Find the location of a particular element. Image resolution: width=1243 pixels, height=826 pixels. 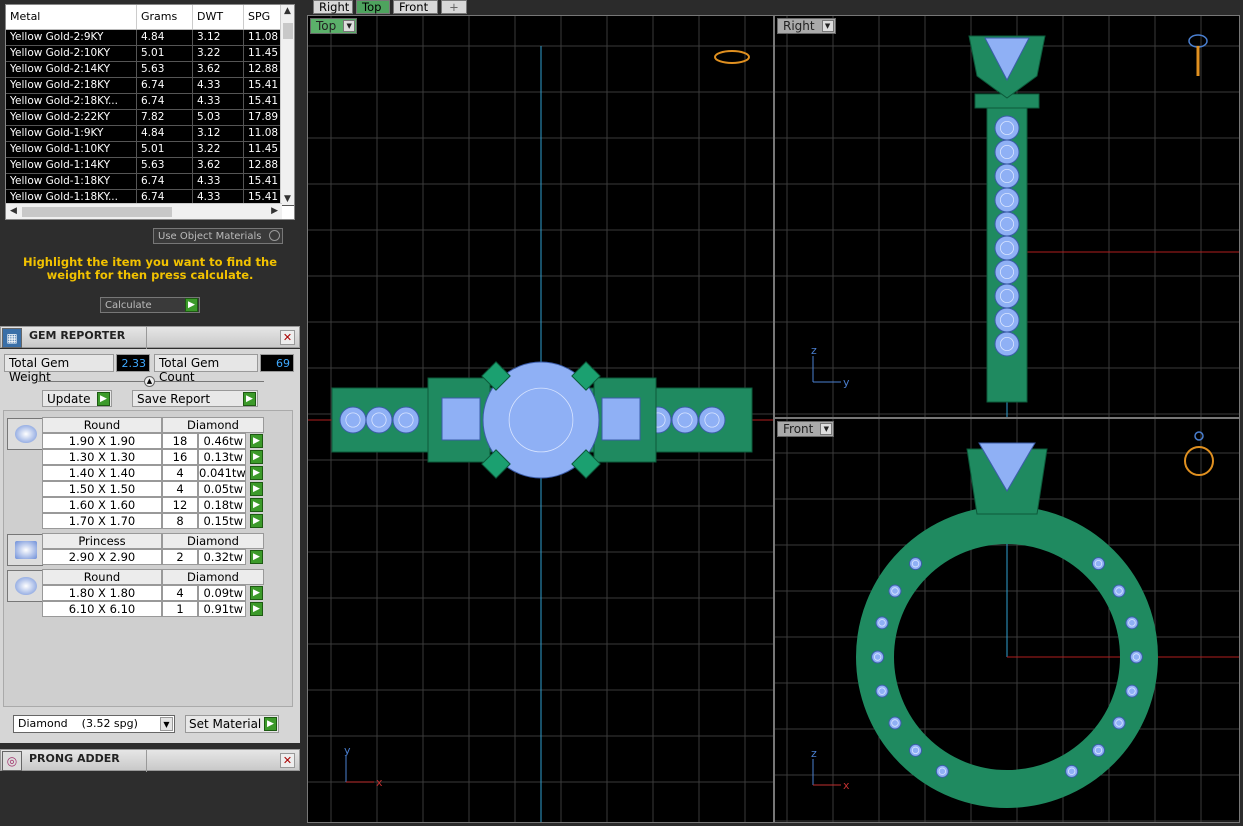

axis-label: y is located at coordinates (347, 750).